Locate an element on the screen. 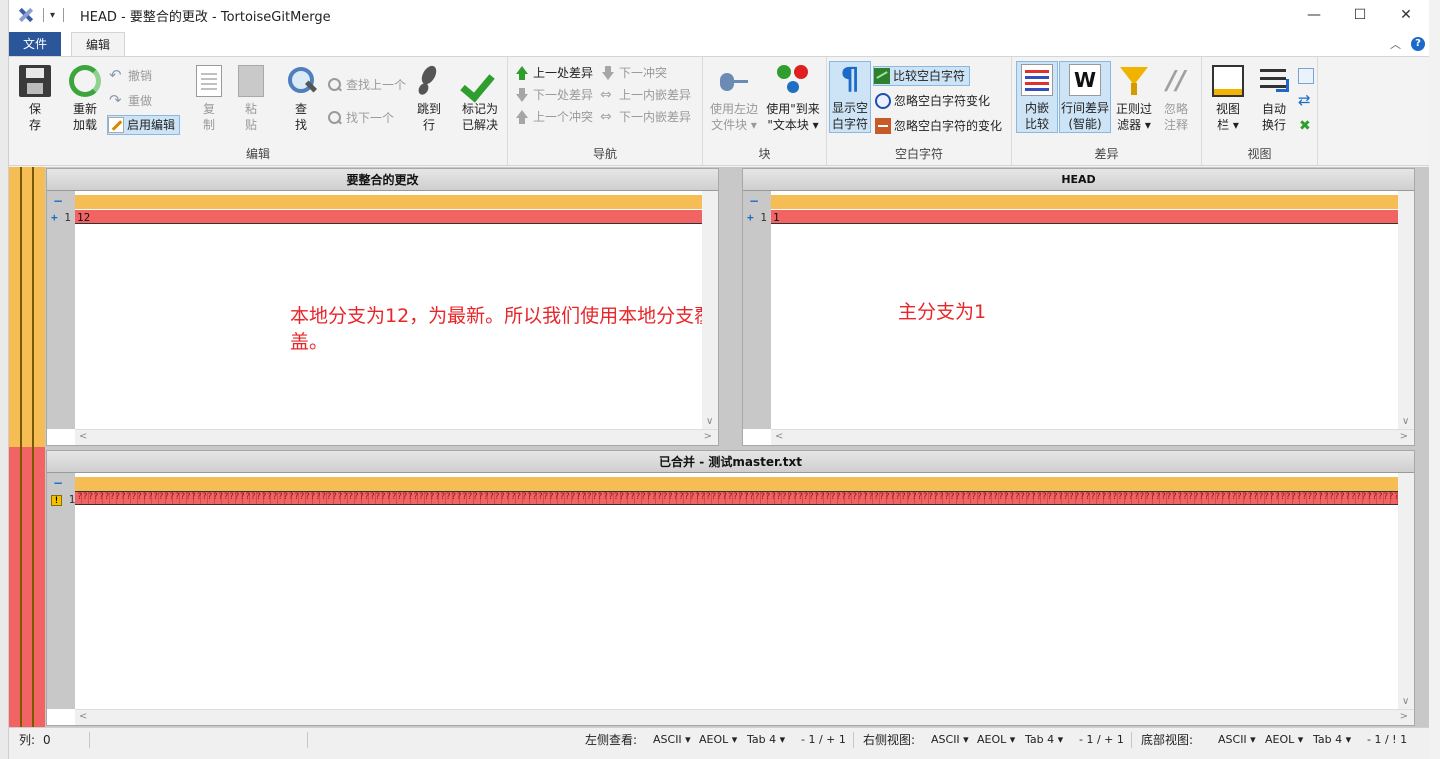 The image size is (1440, 759). collapse-minus-icon-bottom: − is located at coordinates (58, 483).